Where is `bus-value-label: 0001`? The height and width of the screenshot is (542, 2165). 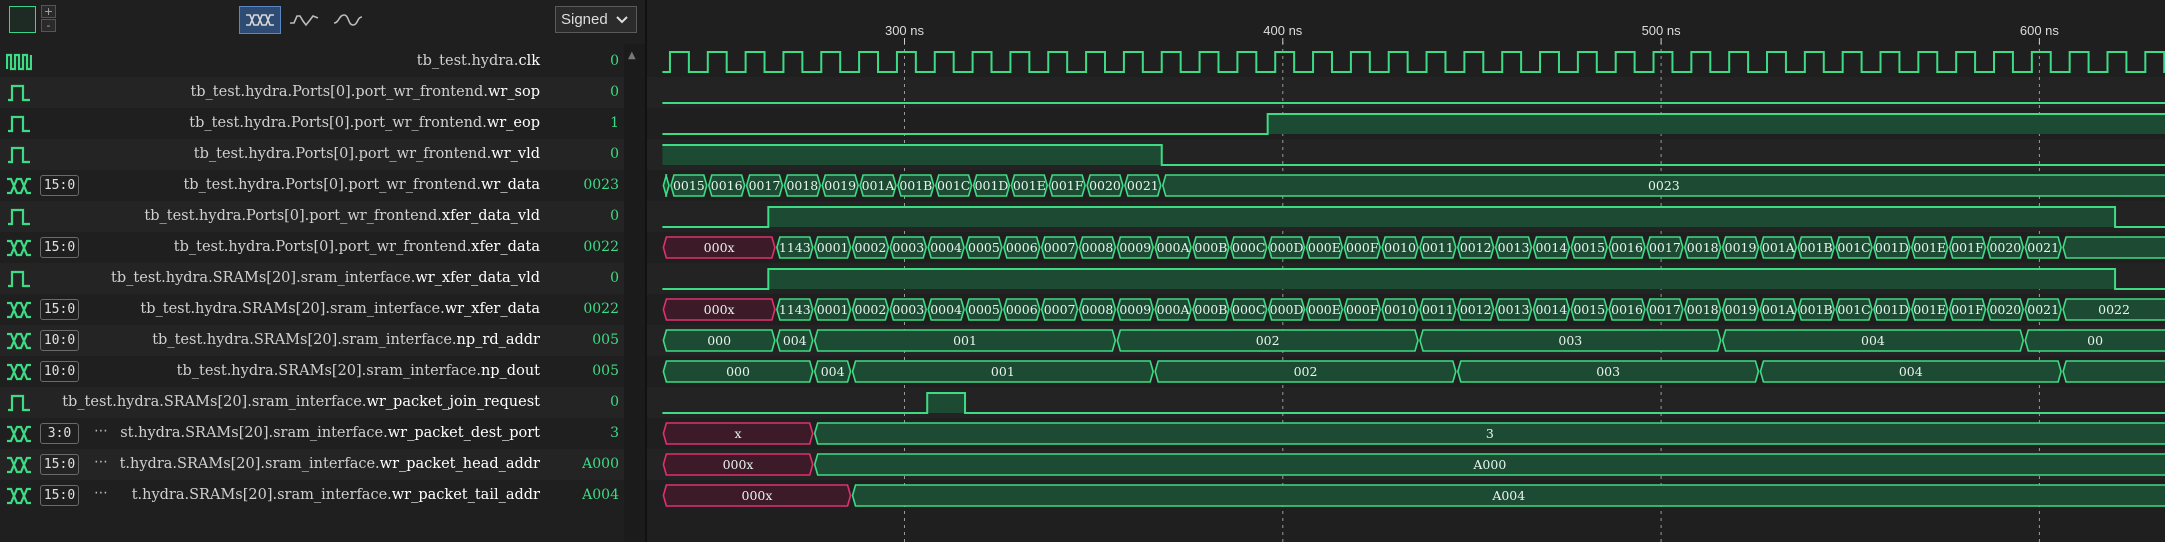
bus-value-label: 0001 is located at coordinates (833, 309).